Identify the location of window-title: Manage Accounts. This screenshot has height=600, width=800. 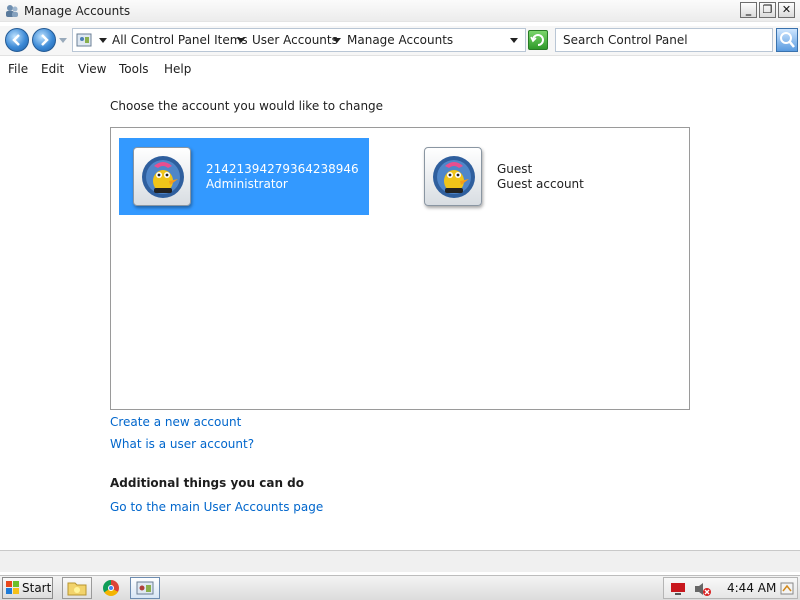
(77, 11).